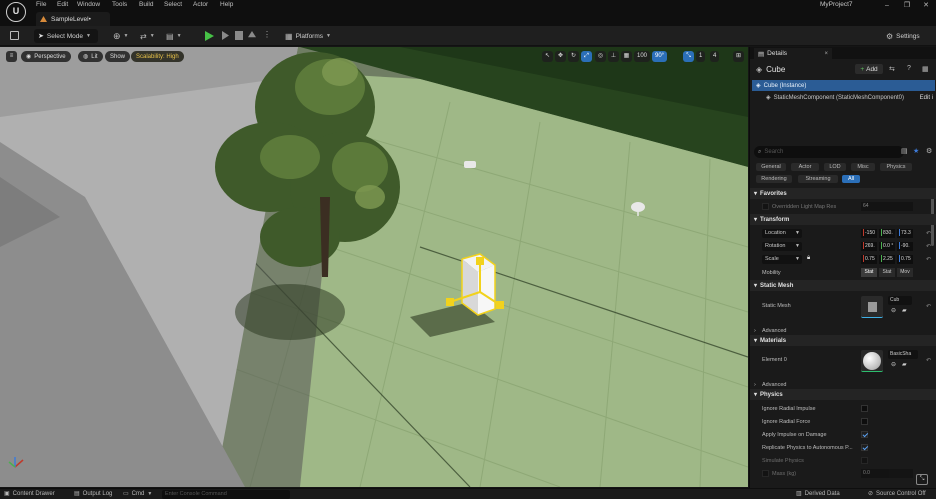 This screenshot has width=936, height=499. I want to click on mass-field: 0.0, so click(887, 473).